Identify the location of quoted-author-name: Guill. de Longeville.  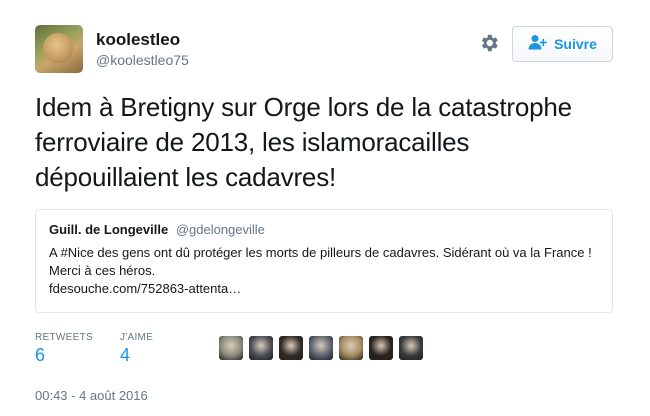
(109, 229).